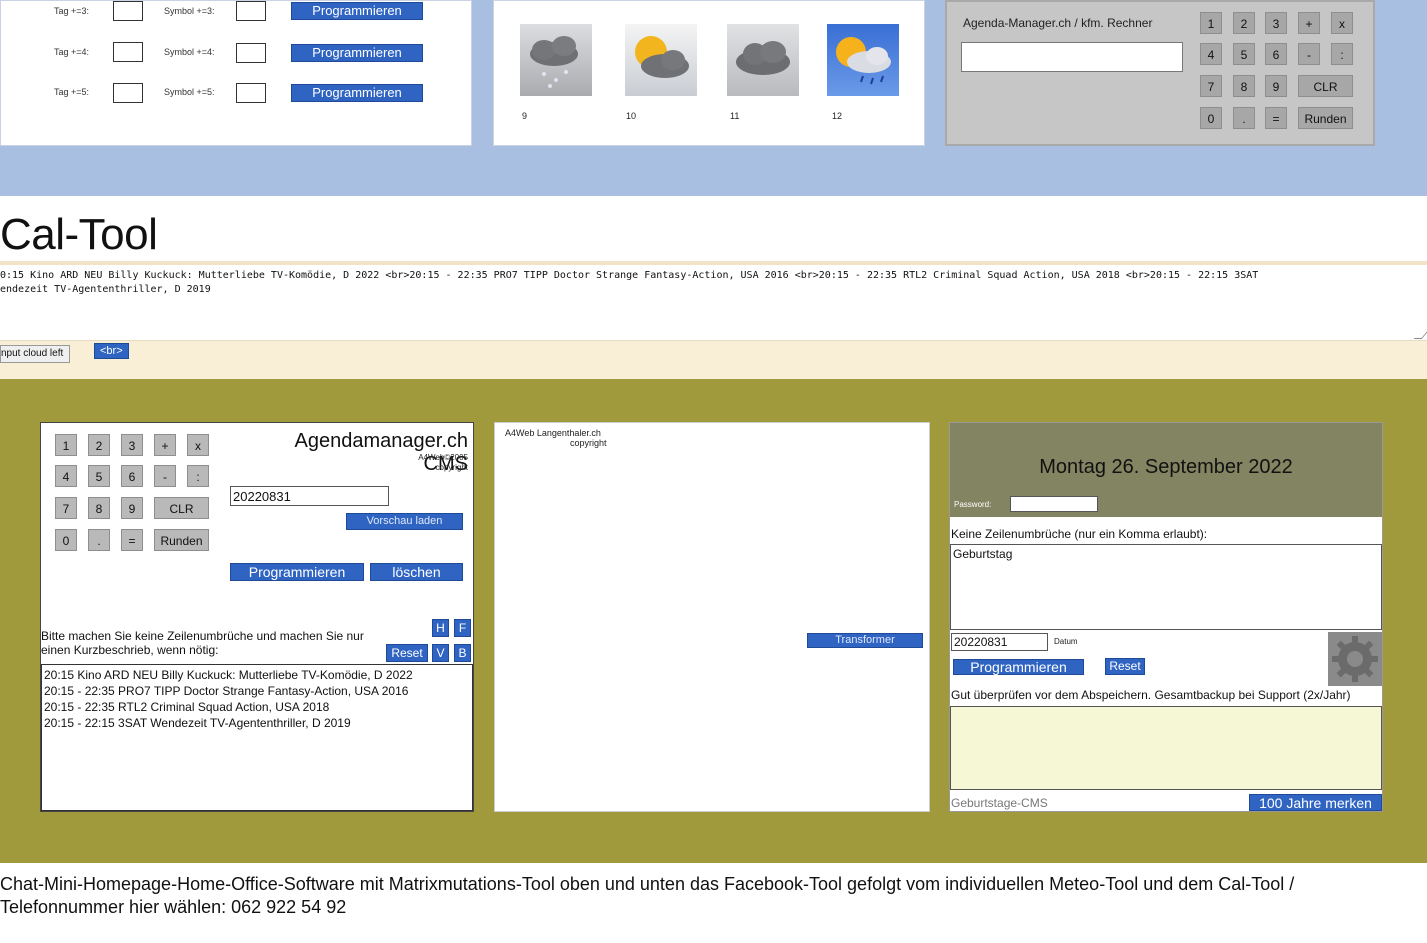 The width and height of the screenshot is (1427, 943). What do you see at coordinates (1276, 118) in the screenshot?
I see `calc-key-equals: =` at bounding box center [1276, 118].